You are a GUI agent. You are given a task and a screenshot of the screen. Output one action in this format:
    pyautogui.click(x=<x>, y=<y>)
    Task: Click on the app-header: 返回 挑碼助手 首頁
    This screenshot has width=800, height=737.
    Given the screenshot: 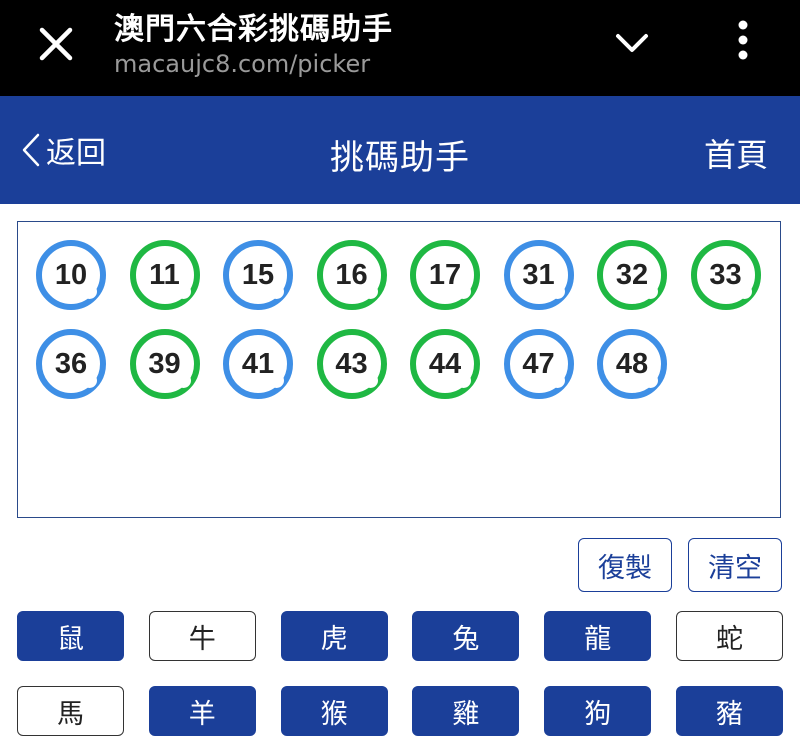 What is the action you would take?
    pyautogui.click(x=400, y=150)
    